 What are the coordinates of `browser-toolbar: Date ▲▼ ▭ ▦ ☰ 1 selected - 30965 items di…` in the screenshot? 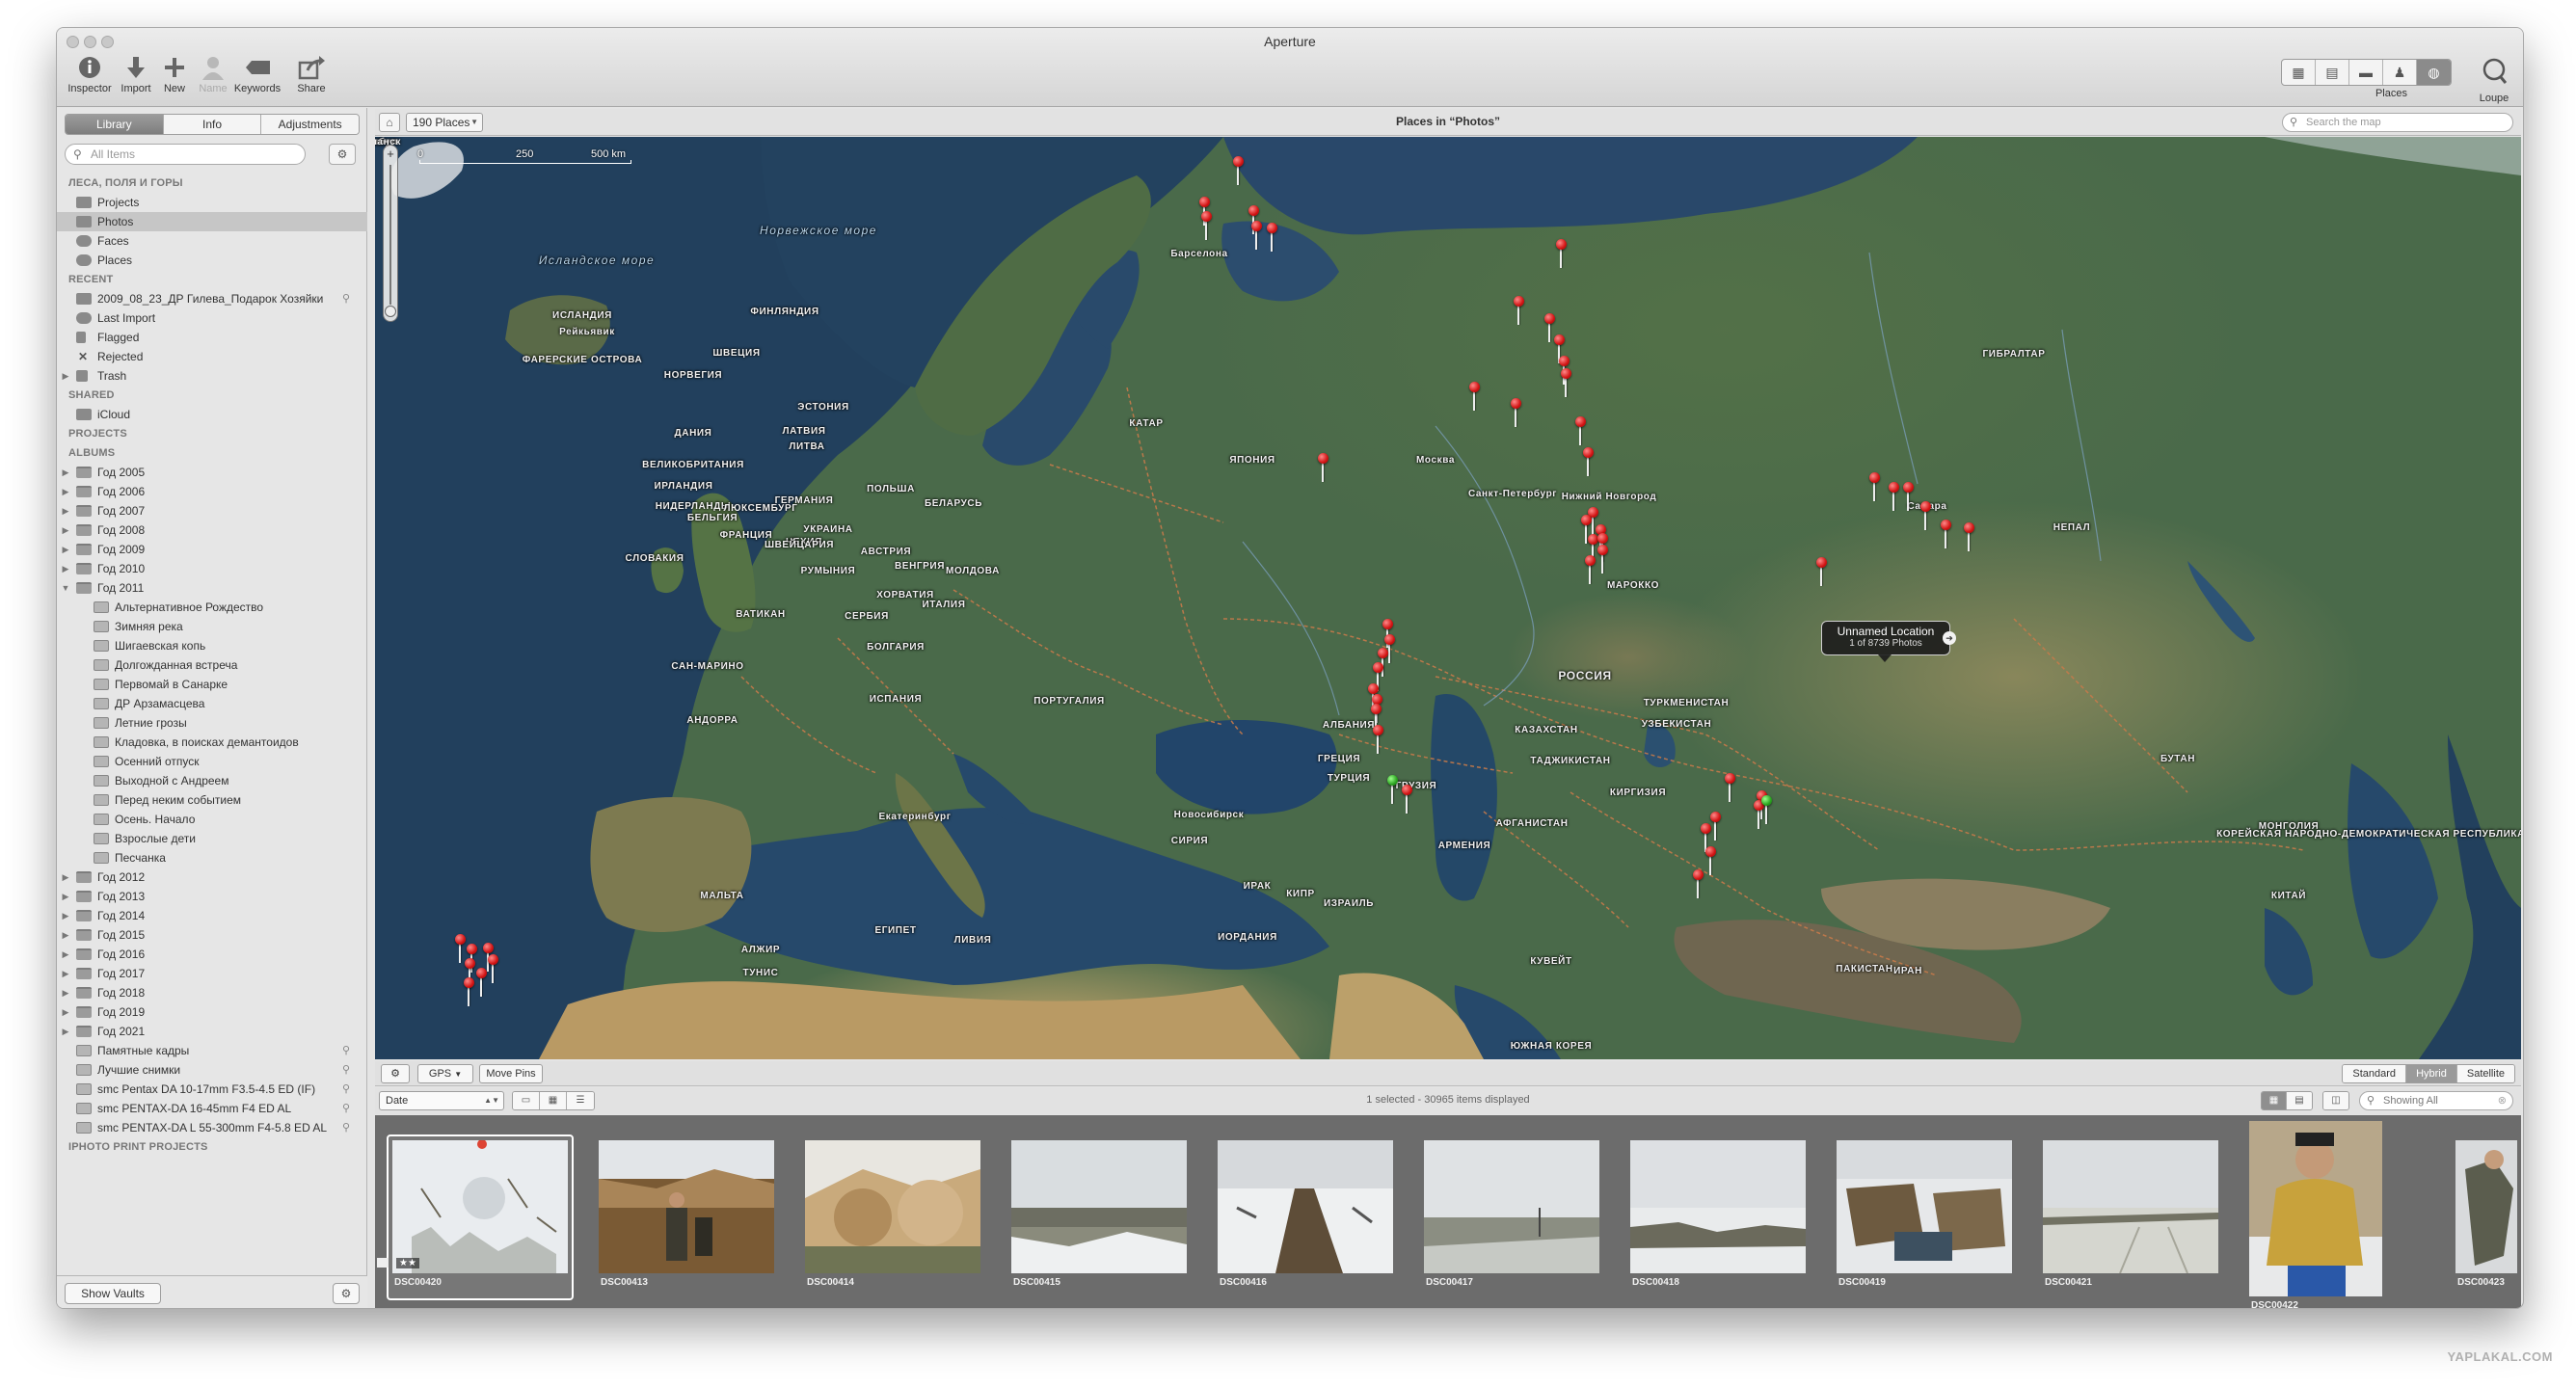 It's located at (1448, 1100).